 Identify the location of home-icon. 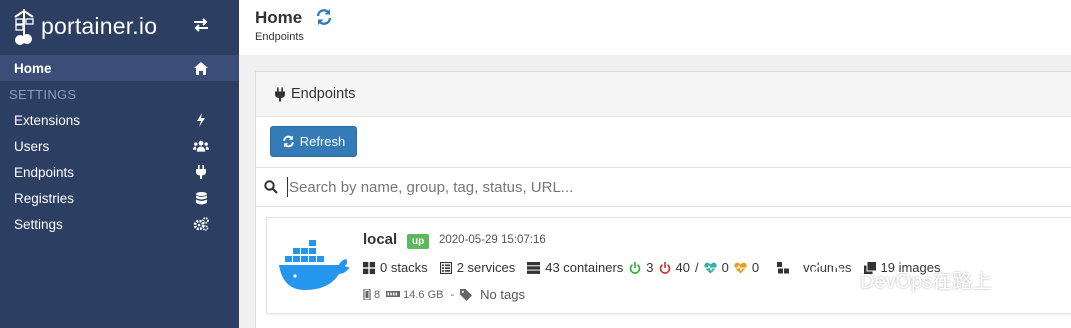
(201, 68).